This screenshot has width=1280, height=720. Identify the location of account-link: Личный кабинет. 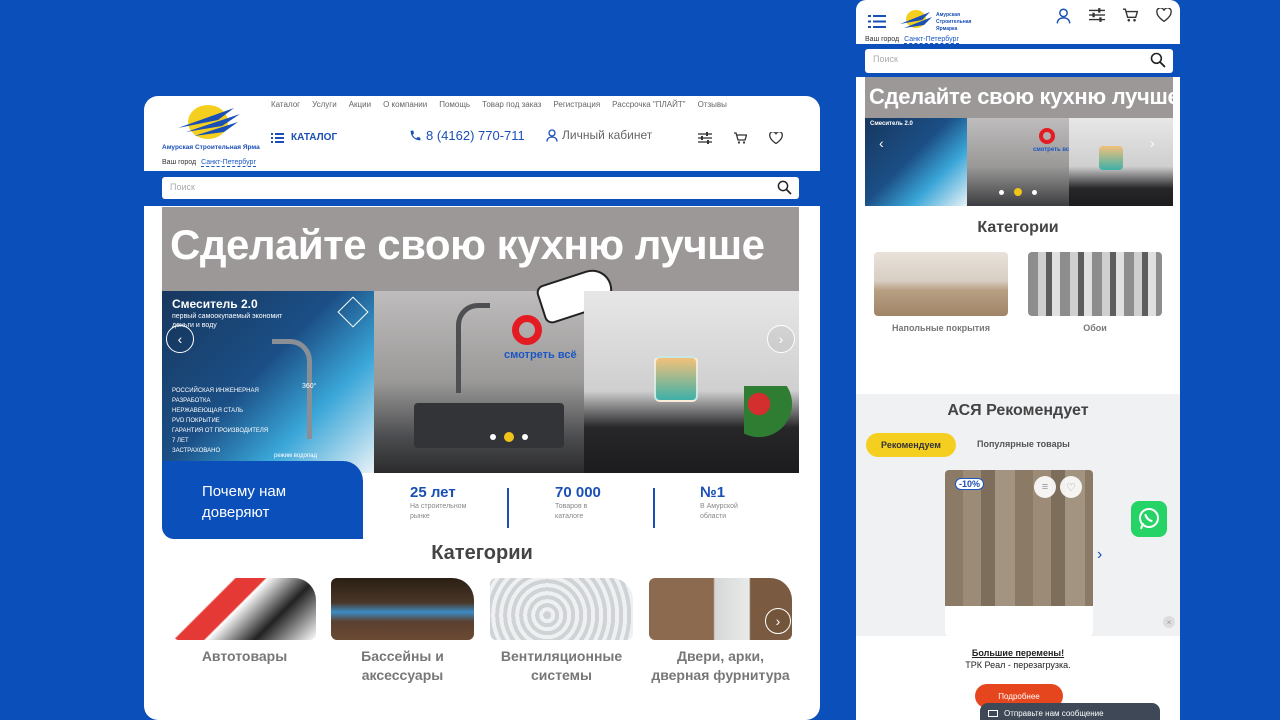
(599, 135).